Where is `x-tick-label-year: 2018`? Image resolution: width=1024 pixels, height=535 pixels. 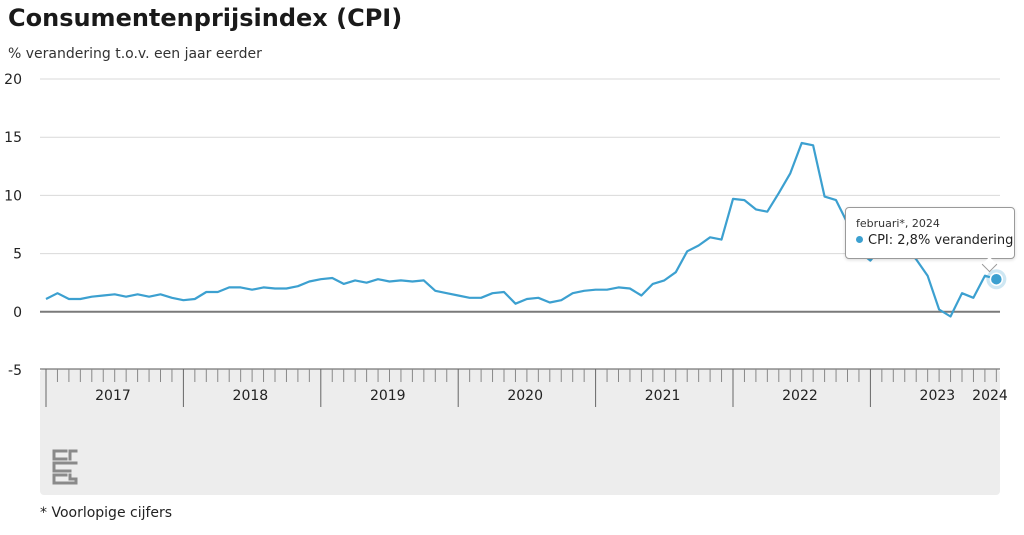 x-tick-label-year: 2018 is located at coordinates (251, 396).